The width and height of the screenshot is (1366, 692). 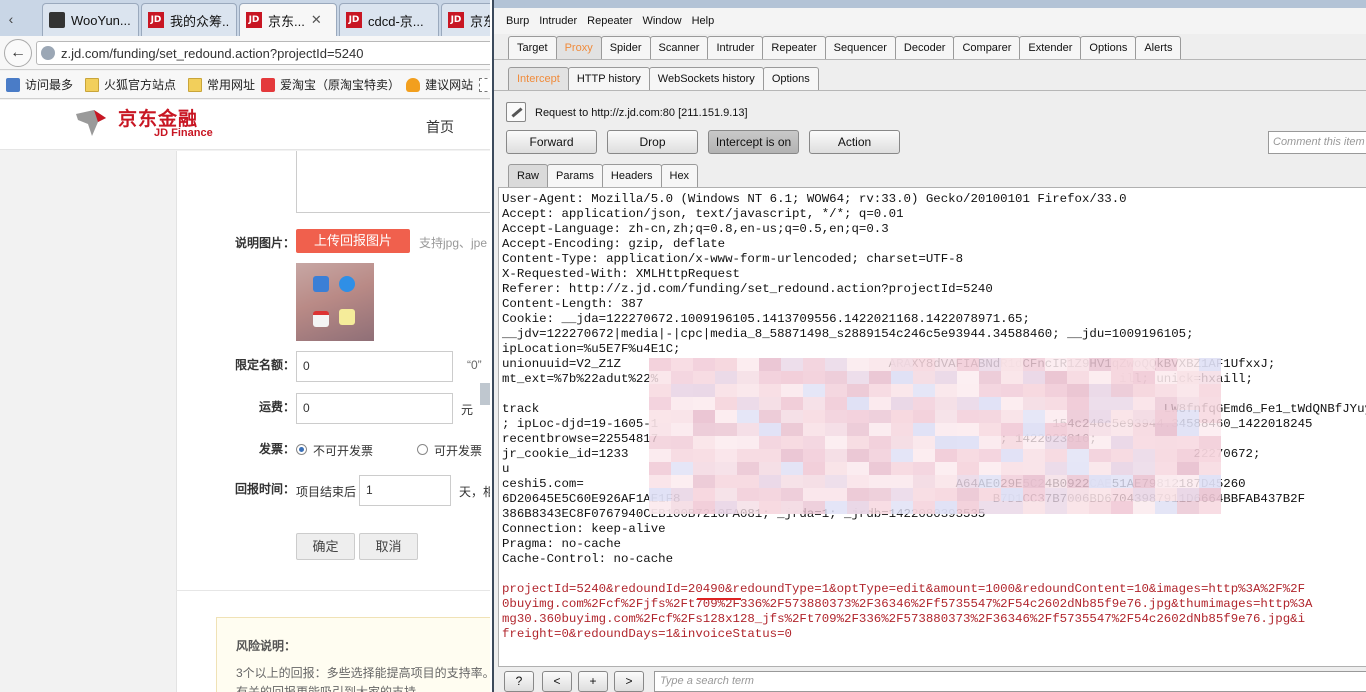 I want to click on help-button: ?, so click(x=519, y=681).